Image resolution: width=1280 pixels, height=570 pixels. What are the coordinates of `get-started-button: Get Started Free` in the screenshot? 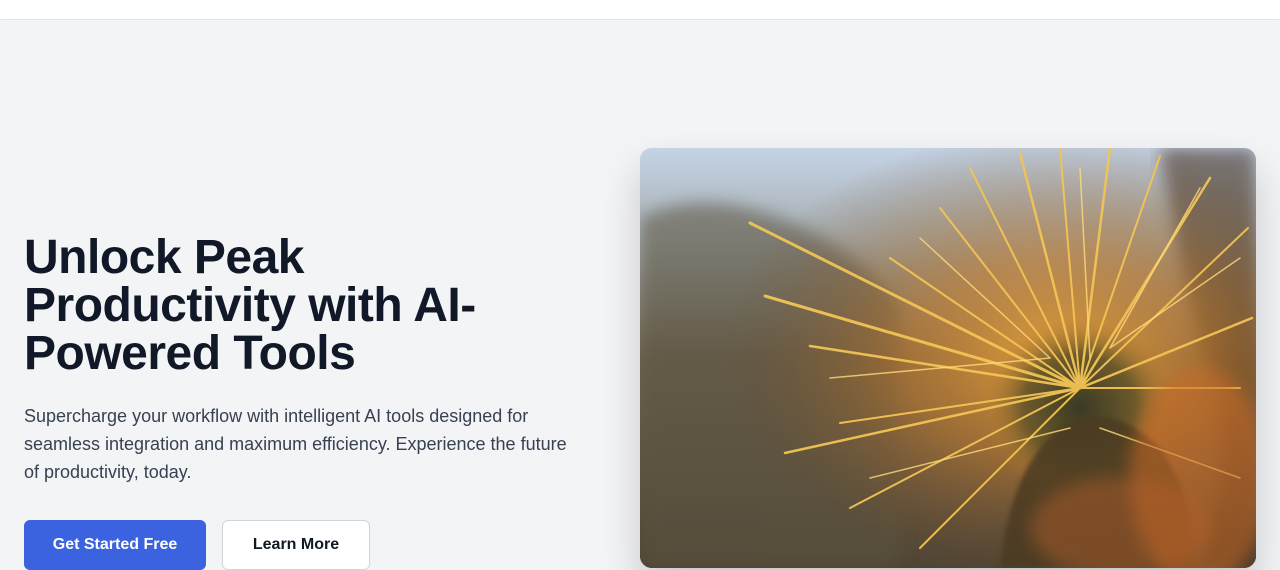 It's located at (115, 545).